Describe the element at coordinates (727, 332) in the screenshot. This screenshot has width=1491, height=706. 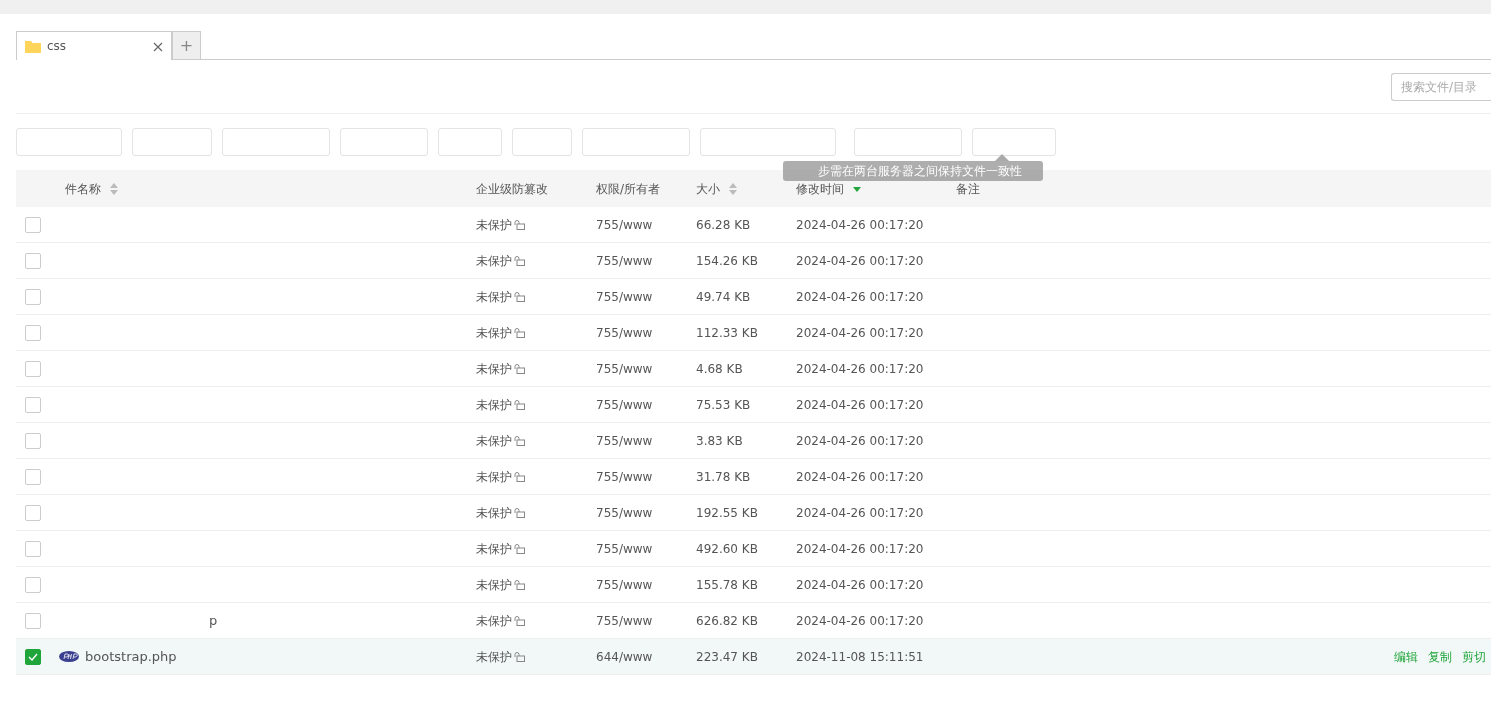
I see `file-size: 112.33 KB` at that location.